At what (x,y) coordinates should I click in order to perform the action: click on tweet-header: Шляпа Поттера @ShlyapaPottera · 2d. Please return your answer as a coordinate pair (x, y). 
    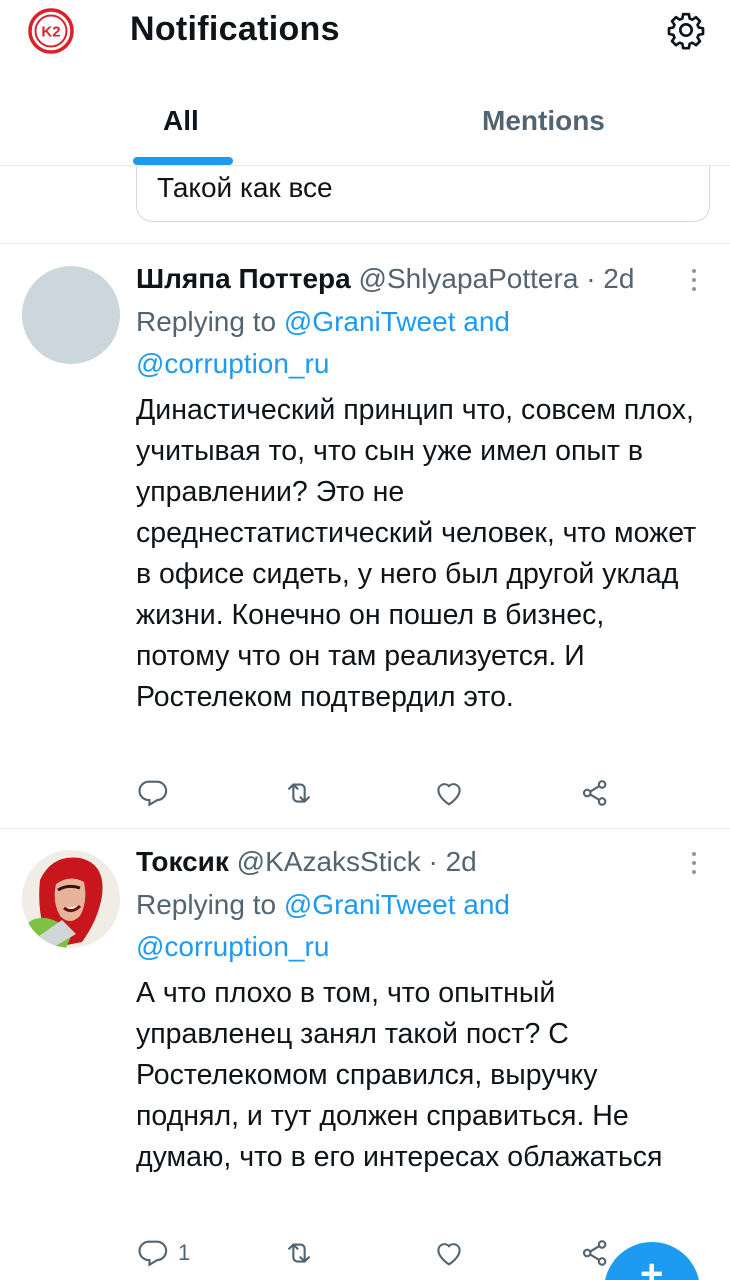
    Looking at the image, I should click on (385, 279).